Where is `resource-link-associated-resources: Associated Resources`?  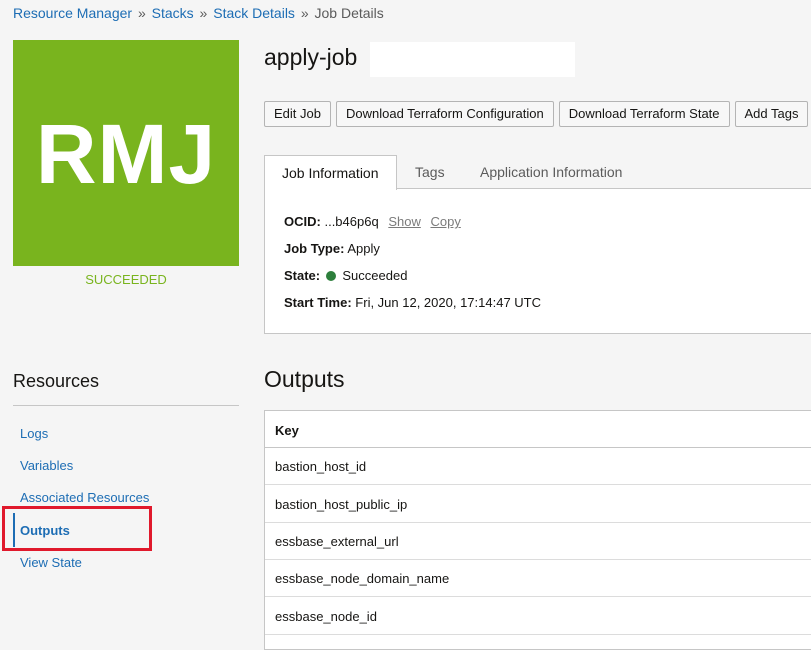
resource-link-associated-resources: Associated Resources is located at coordinates (84, 497).